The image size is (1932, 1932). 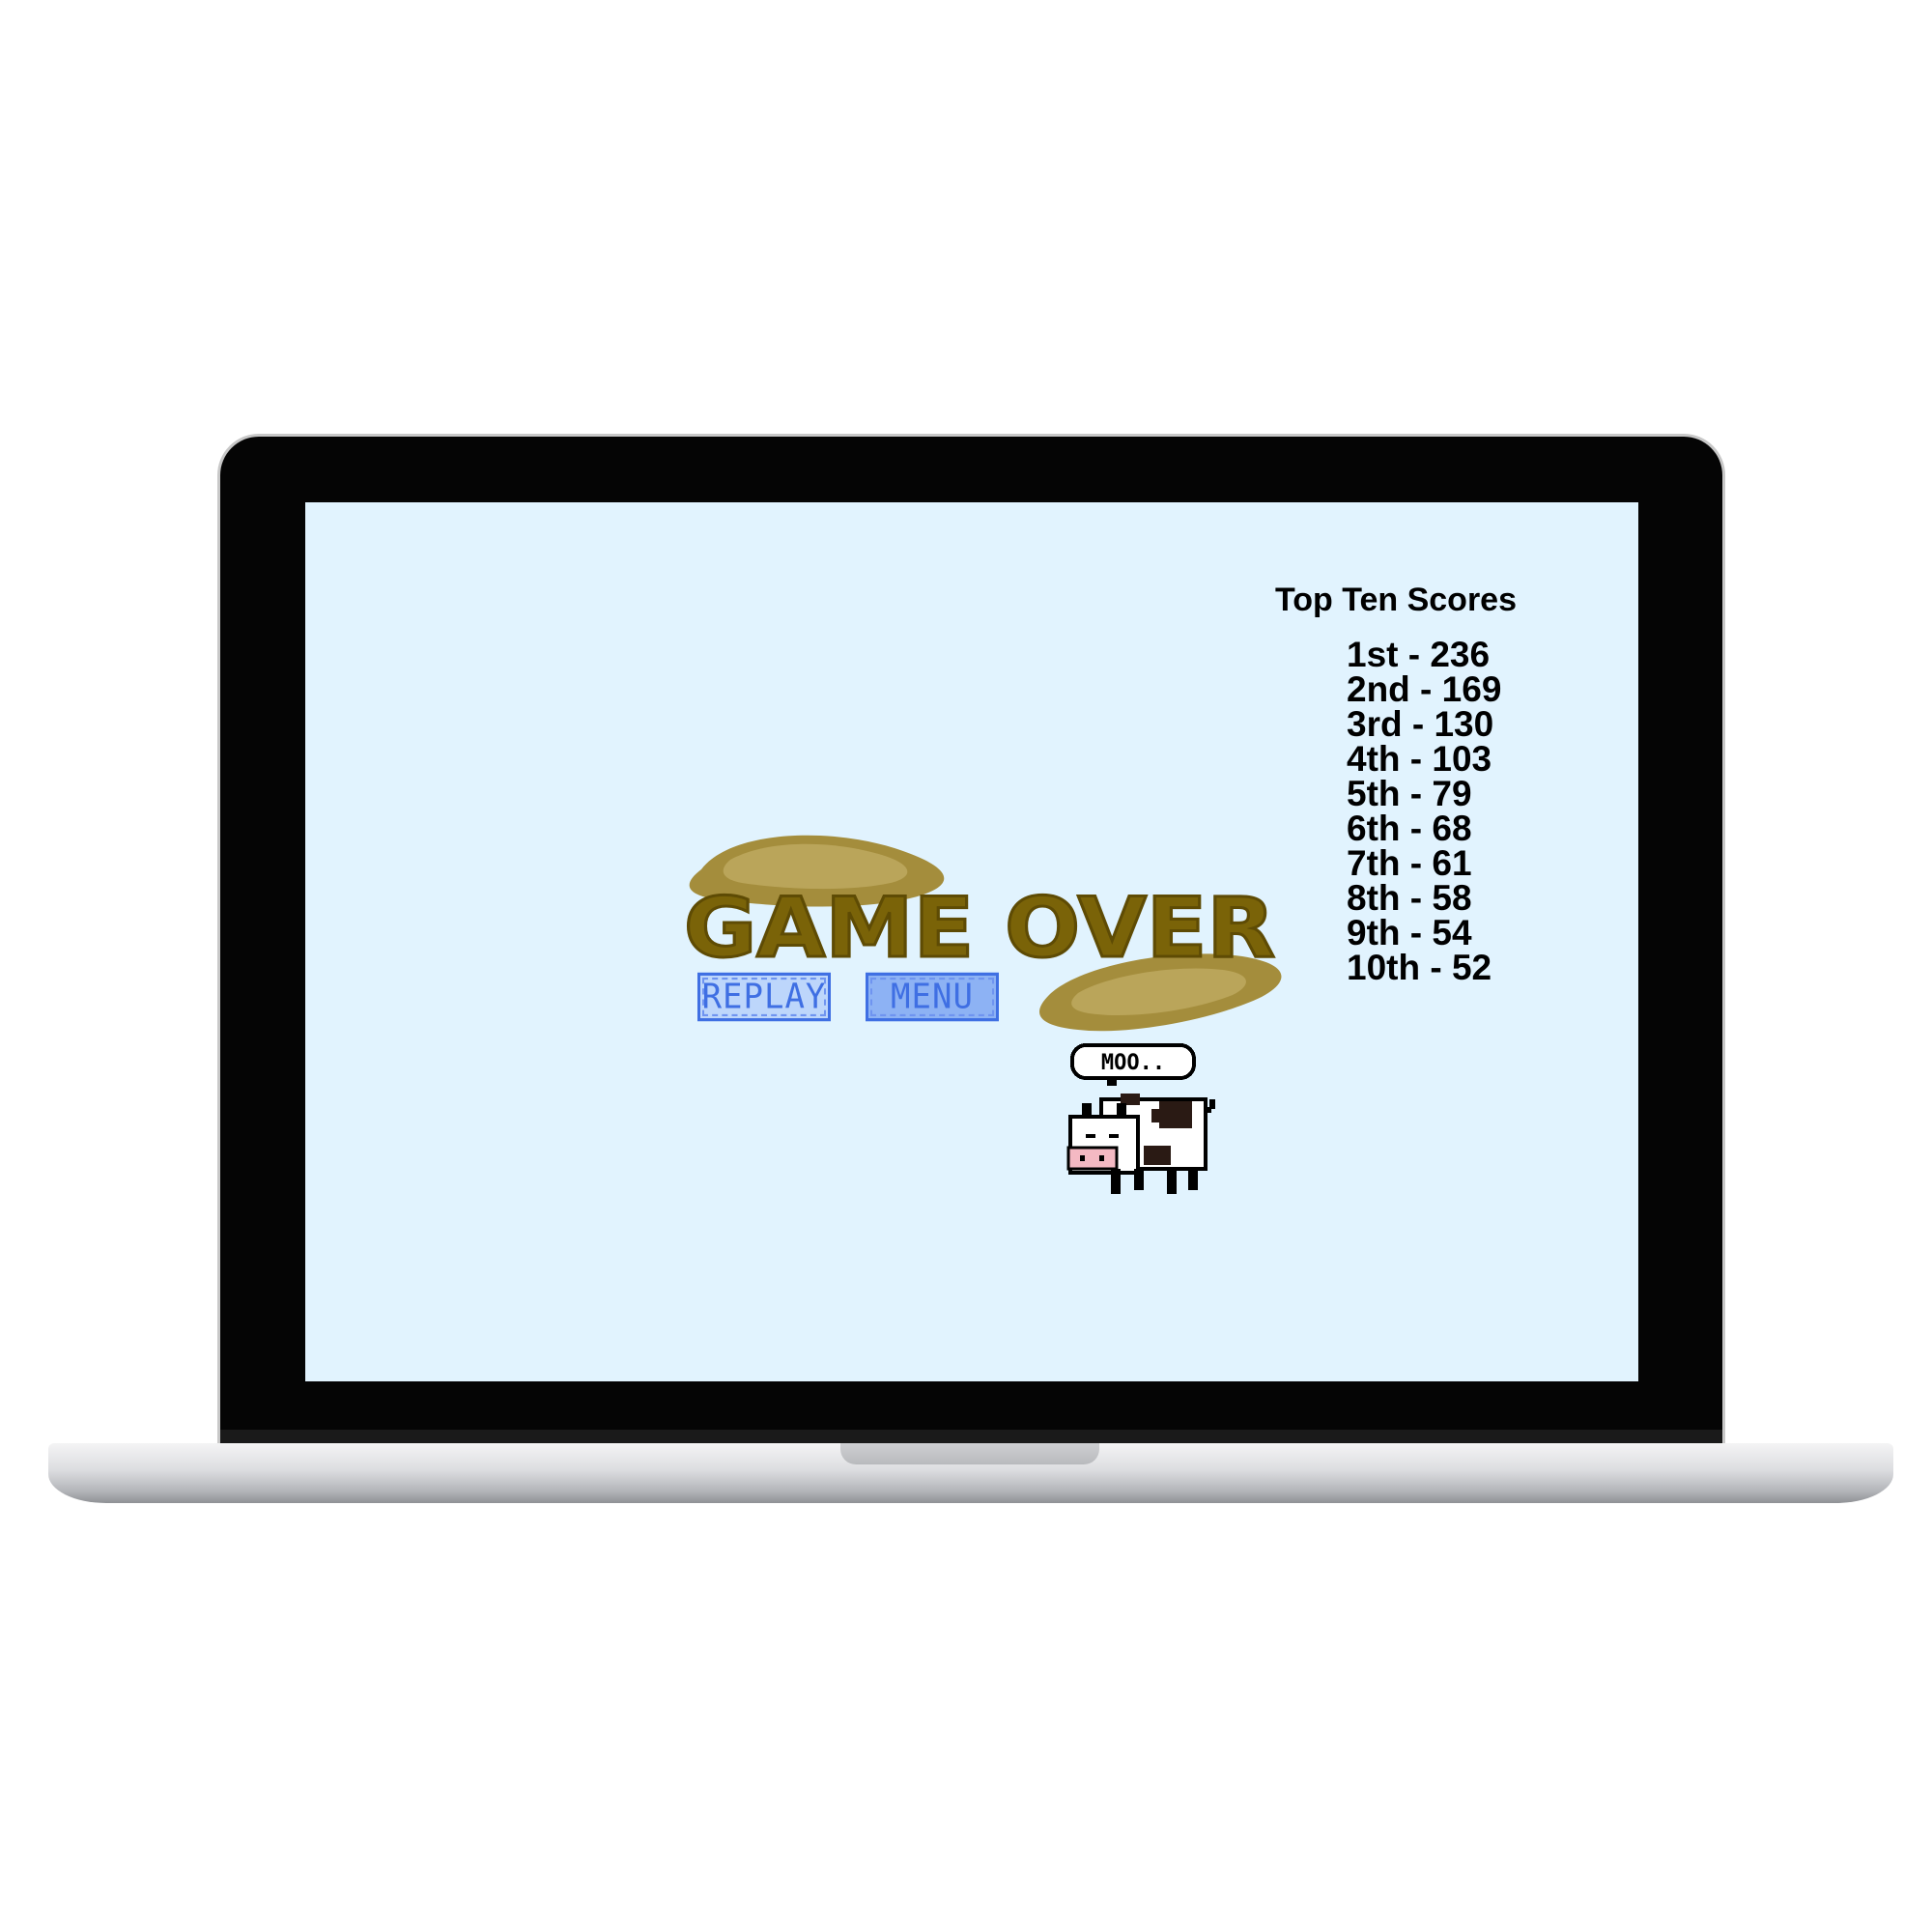 What do you see at coordinates (1140, 1118) in the screenshot?
I see `cow-art: MOO..` at bounding box center [1140, 1118].